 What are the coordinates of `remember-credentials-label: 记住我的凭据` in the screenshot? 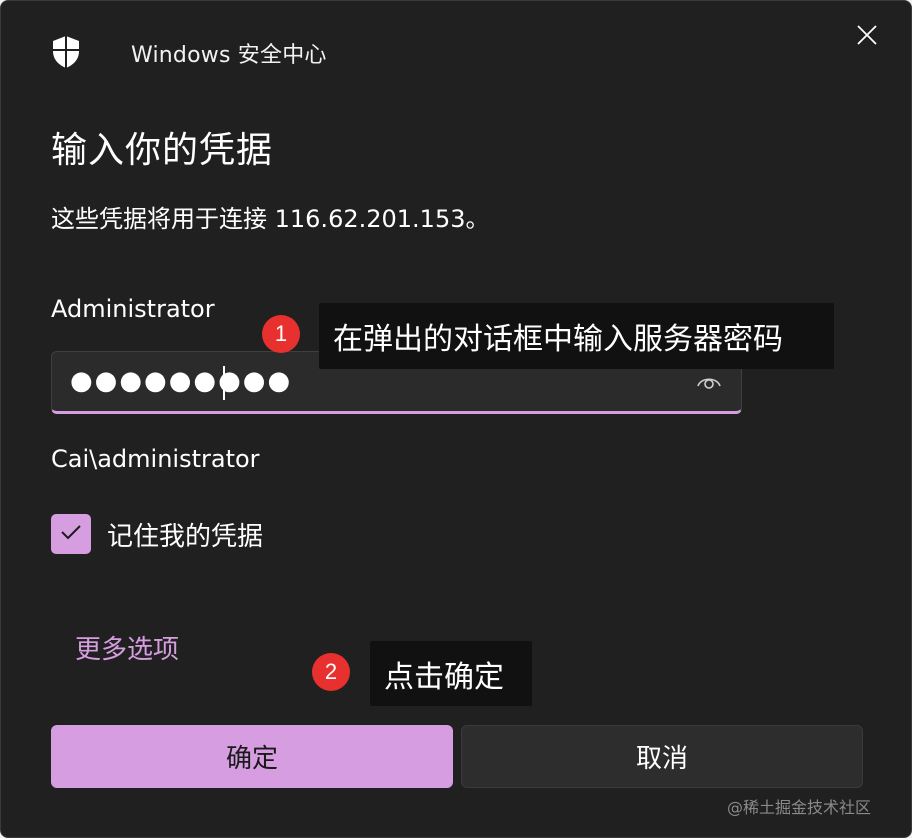 It's located at (185, 537).